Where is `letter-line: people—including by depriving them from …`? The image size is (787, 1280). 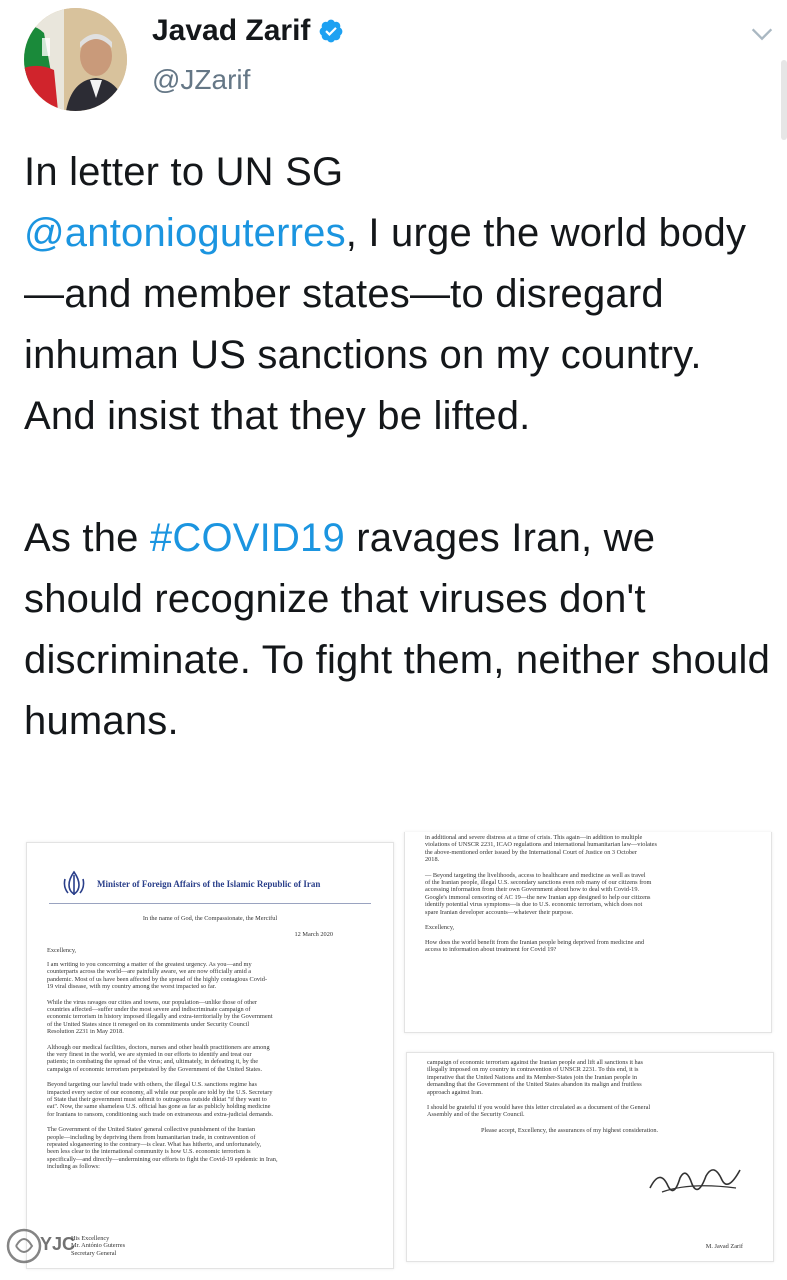 letter-line: people—including by depriving them from … is located at coordinates (151, 1137).